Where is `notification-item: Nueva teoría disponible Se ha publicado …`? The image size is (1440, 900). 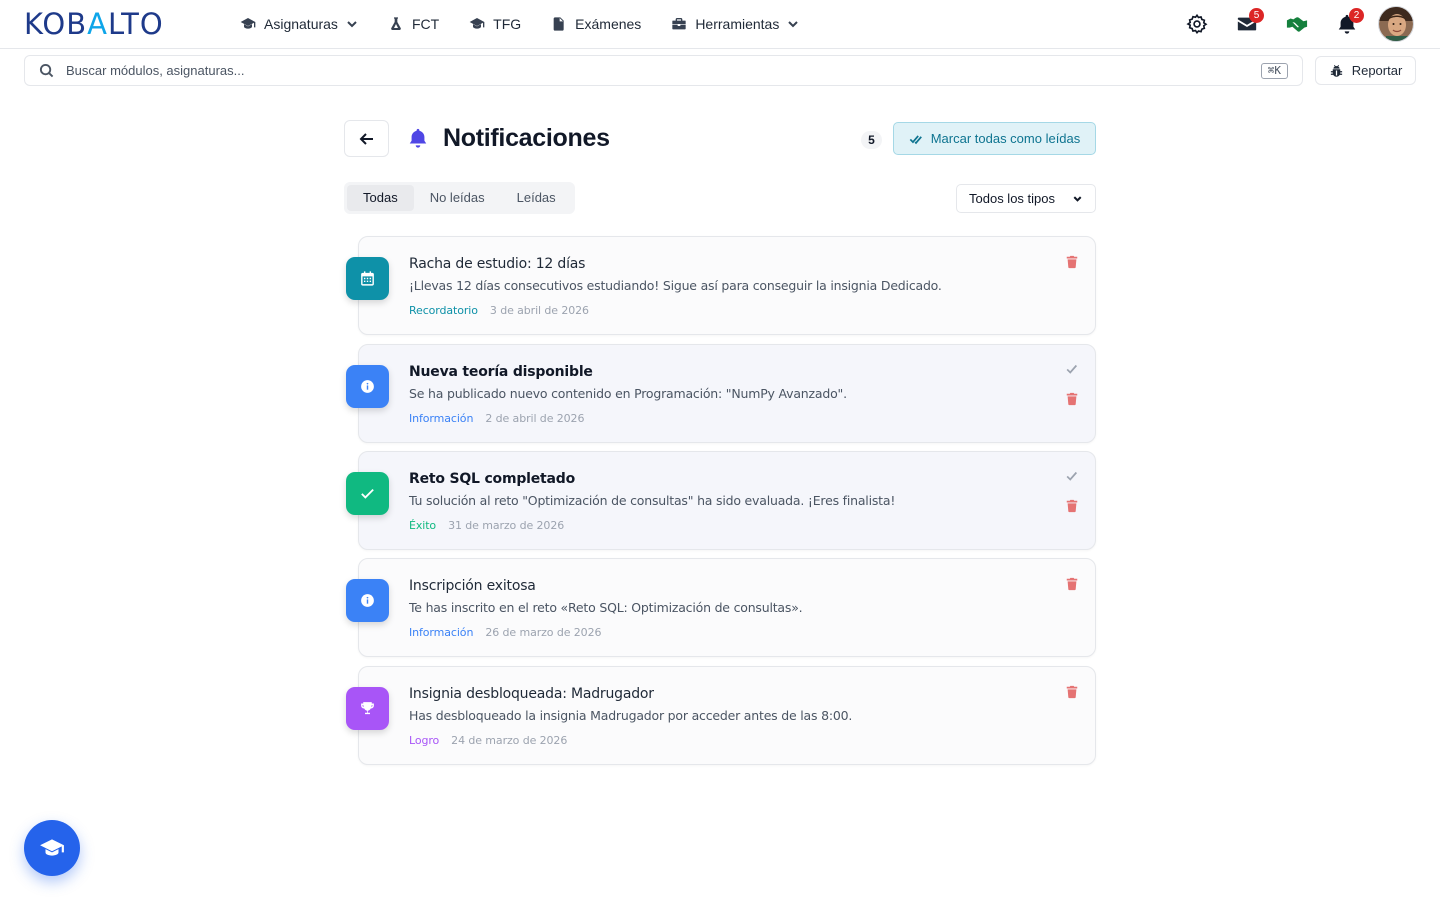
notification-item: Nueva teoría disponible Se ha publicado … is located at coordinates (721, 393).